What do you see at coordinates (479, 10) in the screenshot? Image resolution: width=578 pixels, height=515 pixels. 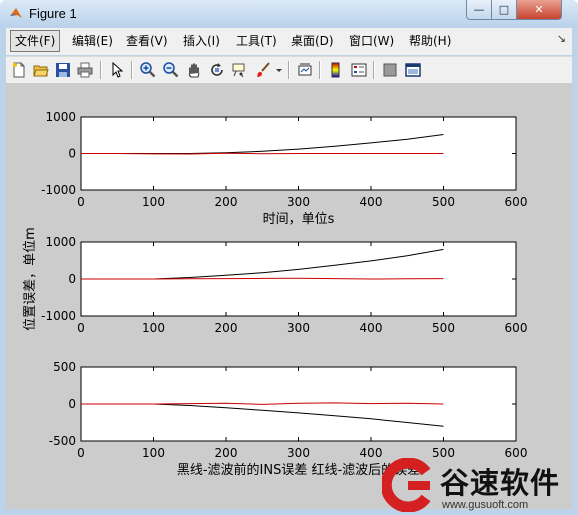 I see `minimize-button: —` at bounding box center [479, 10].